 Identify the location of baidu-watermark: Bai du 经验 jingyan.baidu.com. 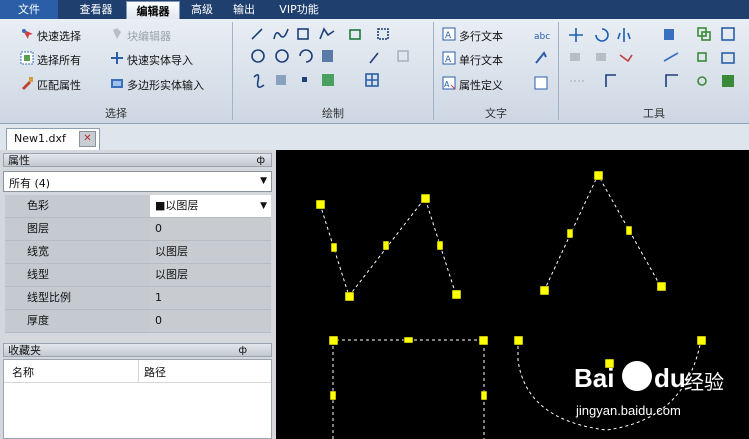
(659, 397).